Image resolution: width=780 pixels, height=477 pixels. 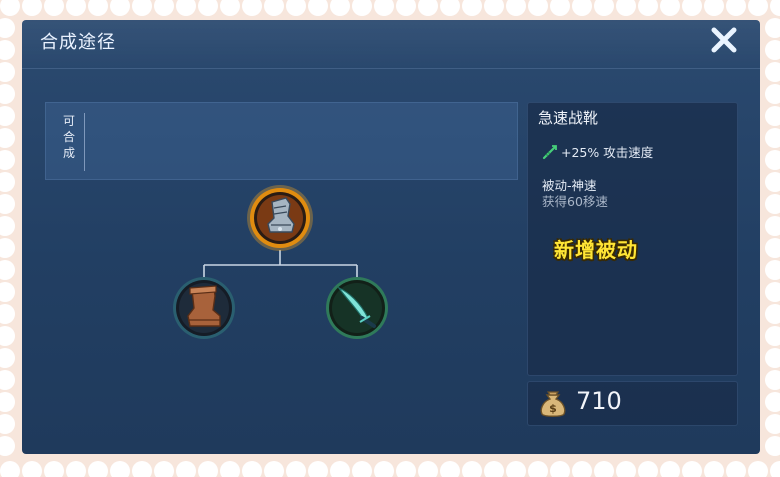 I want to click on passive-description: 获得60移速, so click(x=575, y=201).